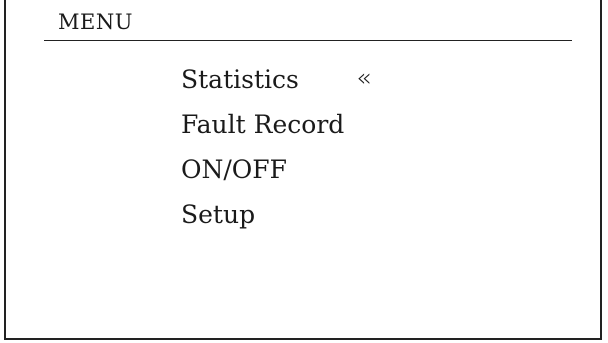  What do you see at coordinates (240, 79) in the screenshot?
I see `menu-item-label: Statistics` at bounding box center [240, 79].